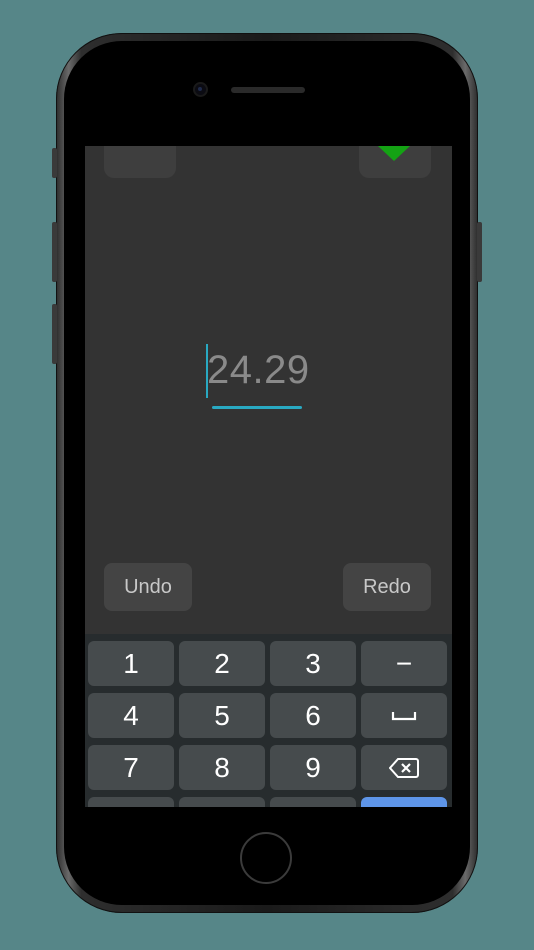  What do you see at coordinates (258, 370) in the screenshot?
I see `value-text: 24.29` at bounding box center [258, 370].